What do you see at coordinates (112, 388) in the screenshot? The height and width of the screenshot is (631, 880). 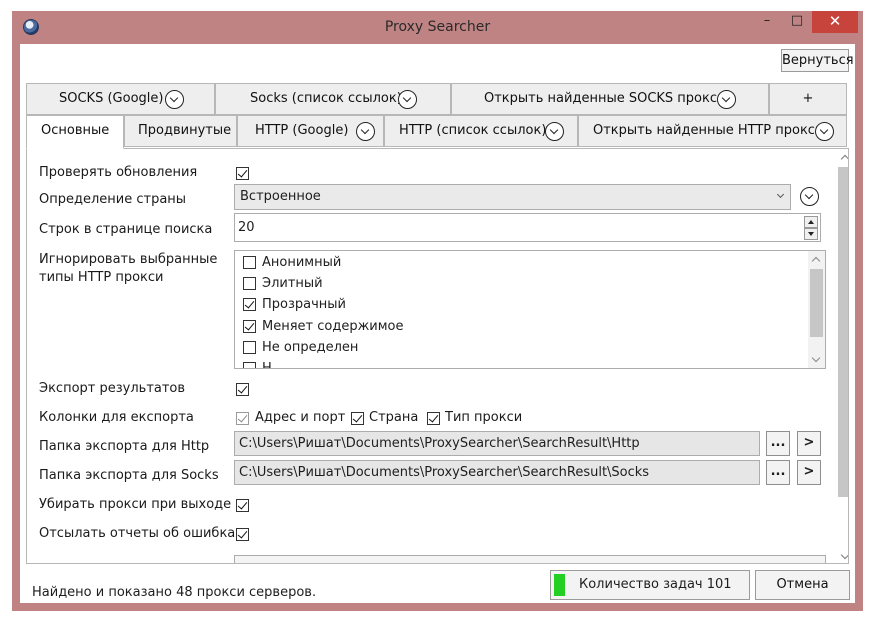 I see `export-results-label: Экспорт результатов` at bounding box center [112, 388].